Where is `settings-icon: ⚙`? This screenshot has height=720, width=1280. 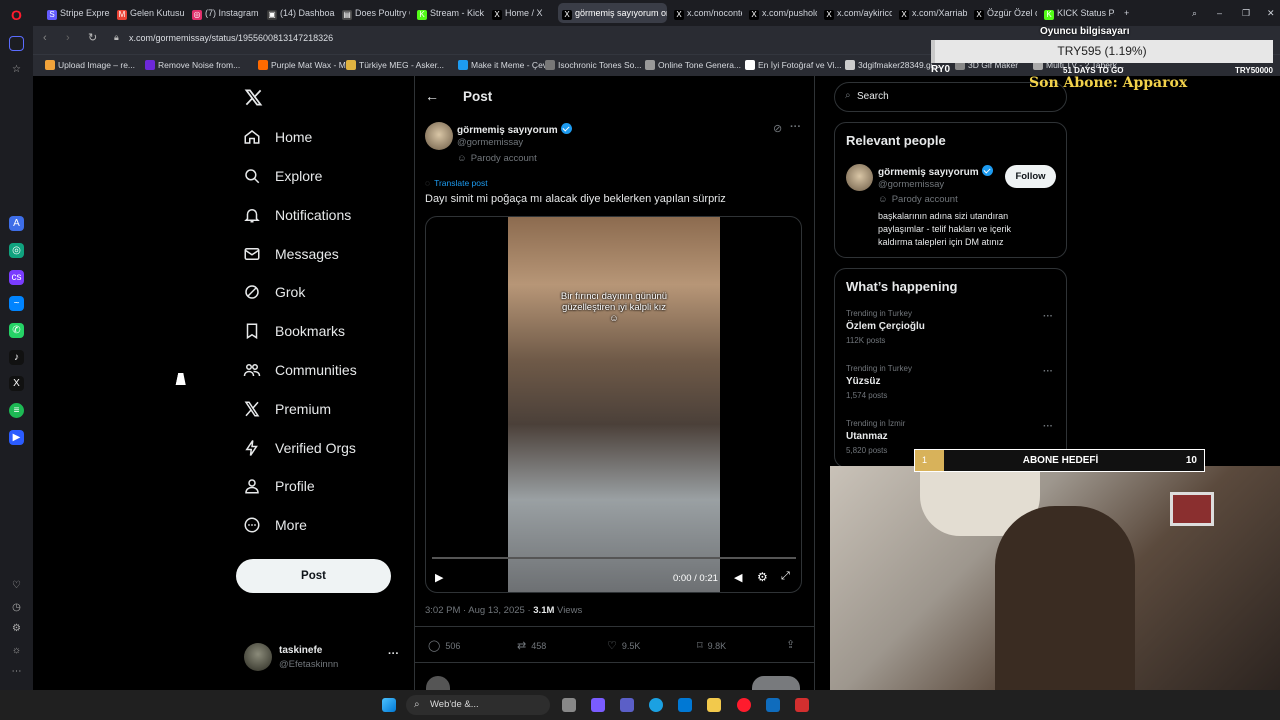 settings-icon: ⚙ is located at coordinates (16, 628).